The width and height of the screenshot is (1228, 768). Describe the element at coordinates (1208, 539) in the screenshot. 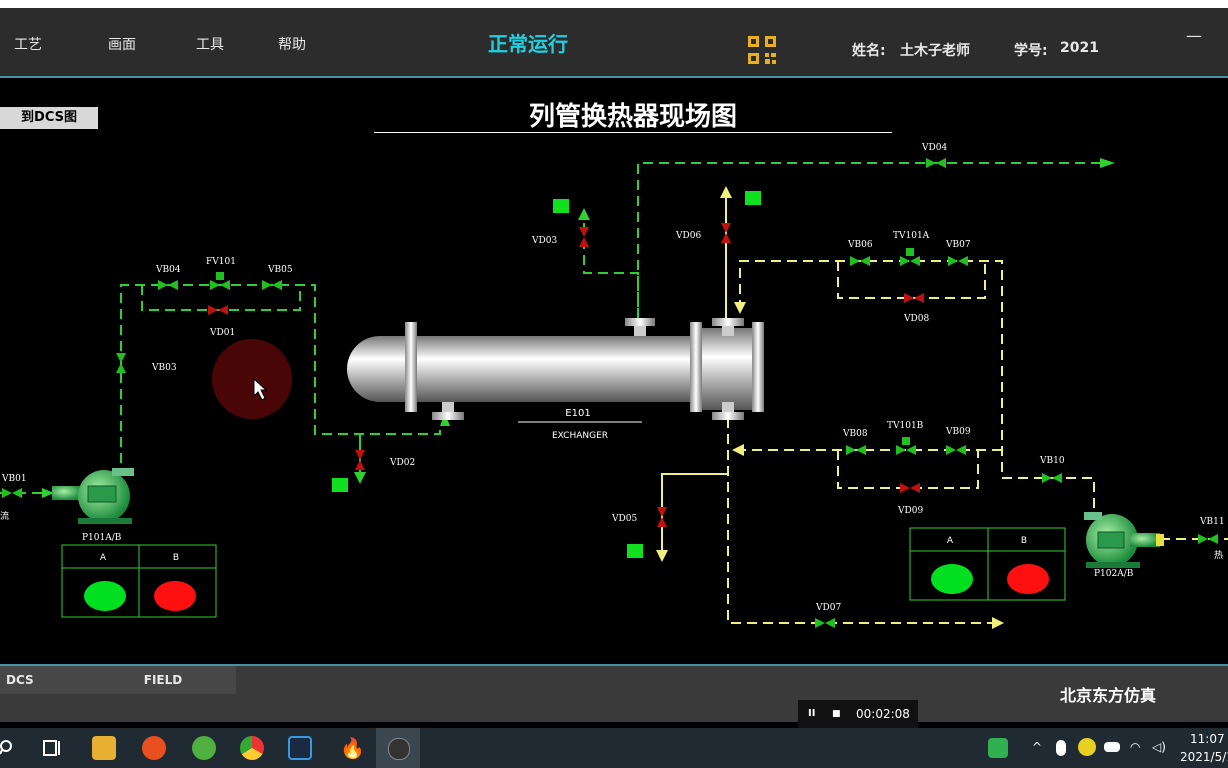

I see `valve-vb11` at that location.